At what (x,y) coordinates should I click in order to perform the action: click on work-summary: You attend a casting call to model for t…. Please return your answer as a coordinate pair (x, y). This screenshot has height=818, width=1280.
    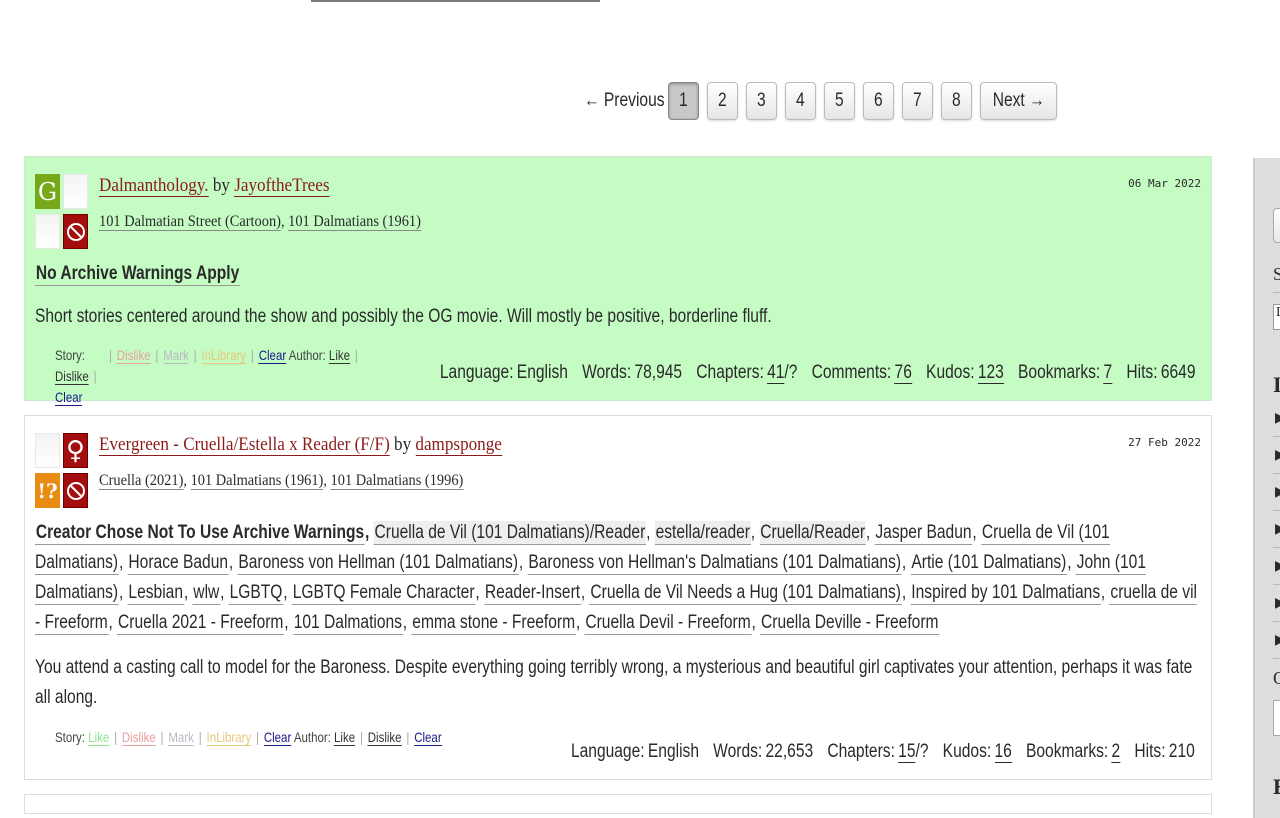
    Looking at the image, I should click on (614, 682).